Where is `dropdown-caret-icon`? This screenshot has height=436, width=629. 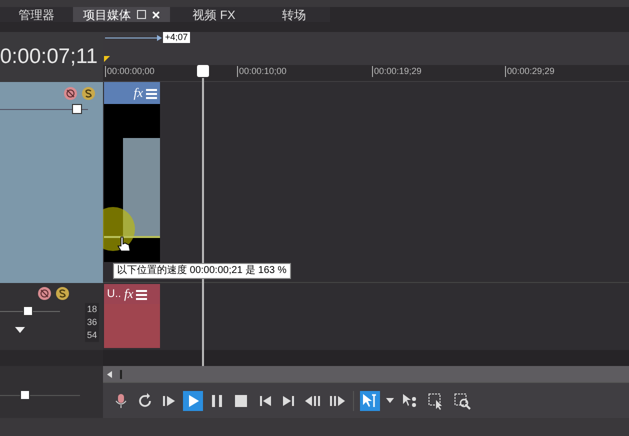 dropdown-caret-icon is located at coordinates (390, 400).